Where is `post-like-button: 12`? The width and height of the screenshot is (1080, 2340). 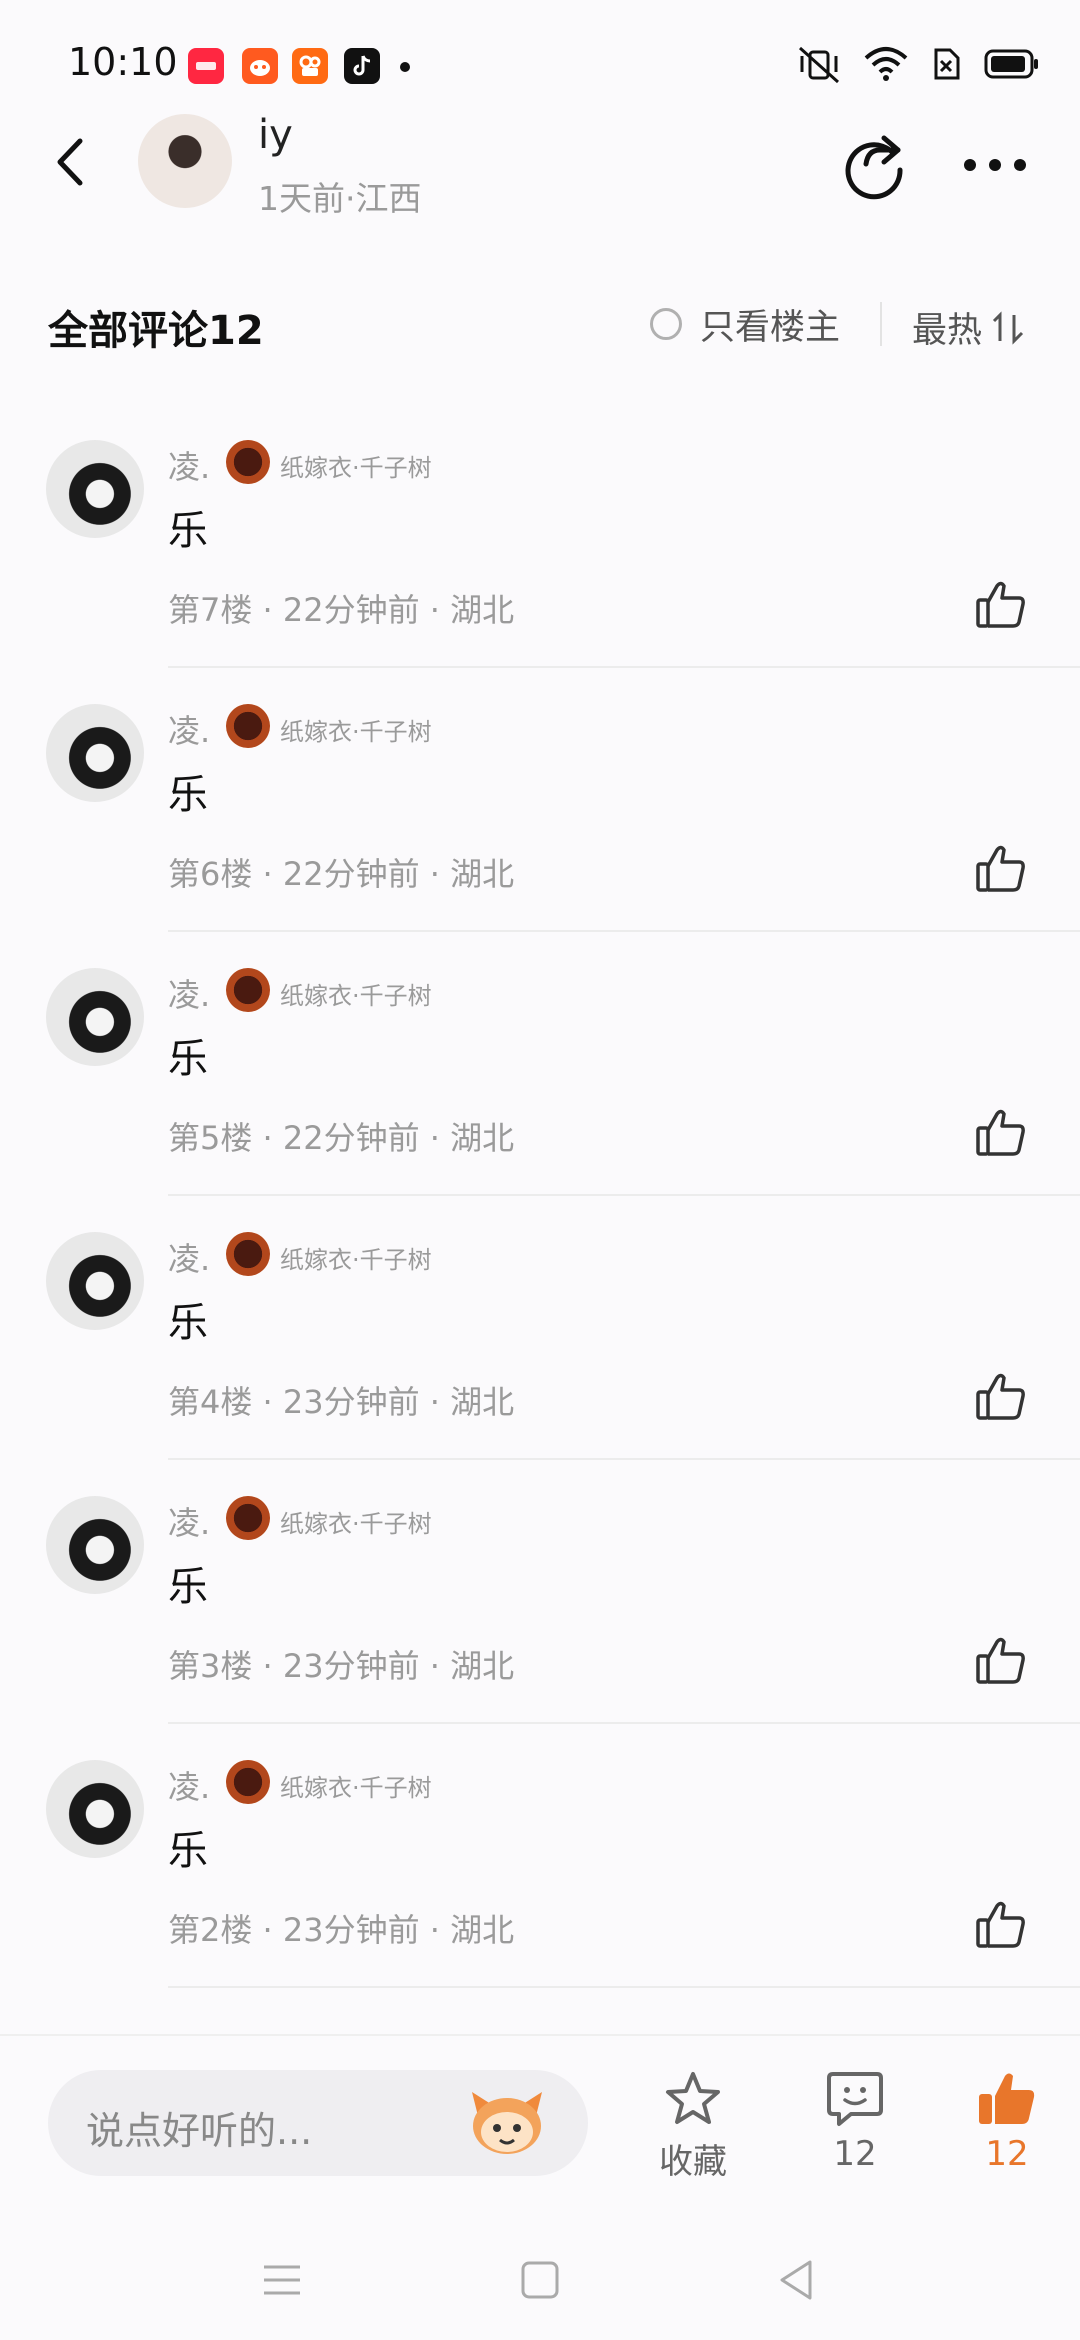
post-like-button: 12 is located at coordinates (1007, 2122).